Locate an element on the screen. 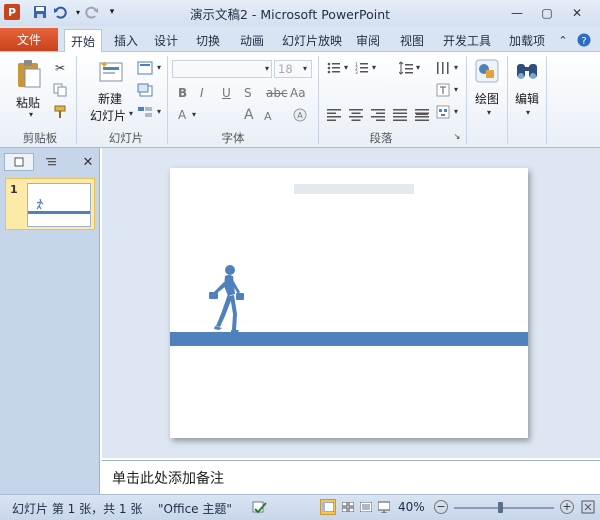 The image size is (600, 520). zoom-slider is located at coordinates (504, 508).